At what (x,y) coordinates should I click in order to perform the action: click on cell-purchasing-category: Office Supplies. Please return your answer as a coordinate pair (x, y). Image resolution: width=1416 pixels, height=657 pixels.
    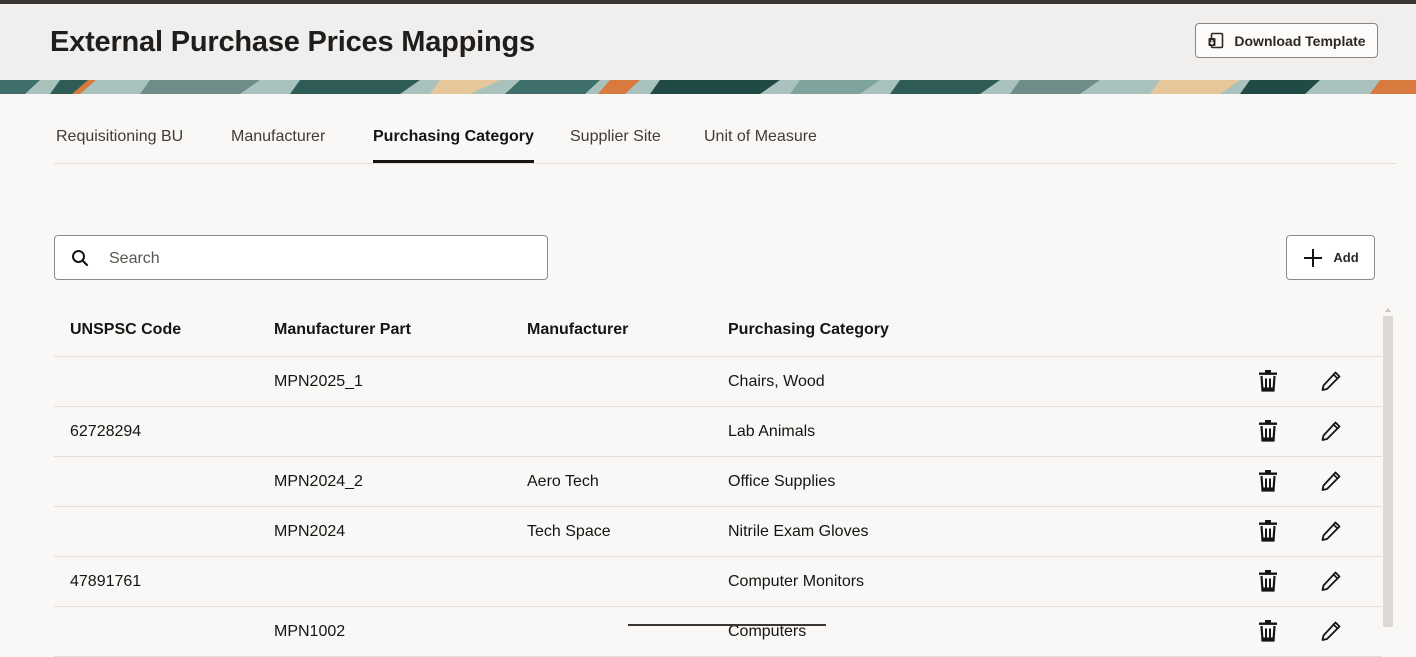
    Looking at the image, I should click on (782, 481).